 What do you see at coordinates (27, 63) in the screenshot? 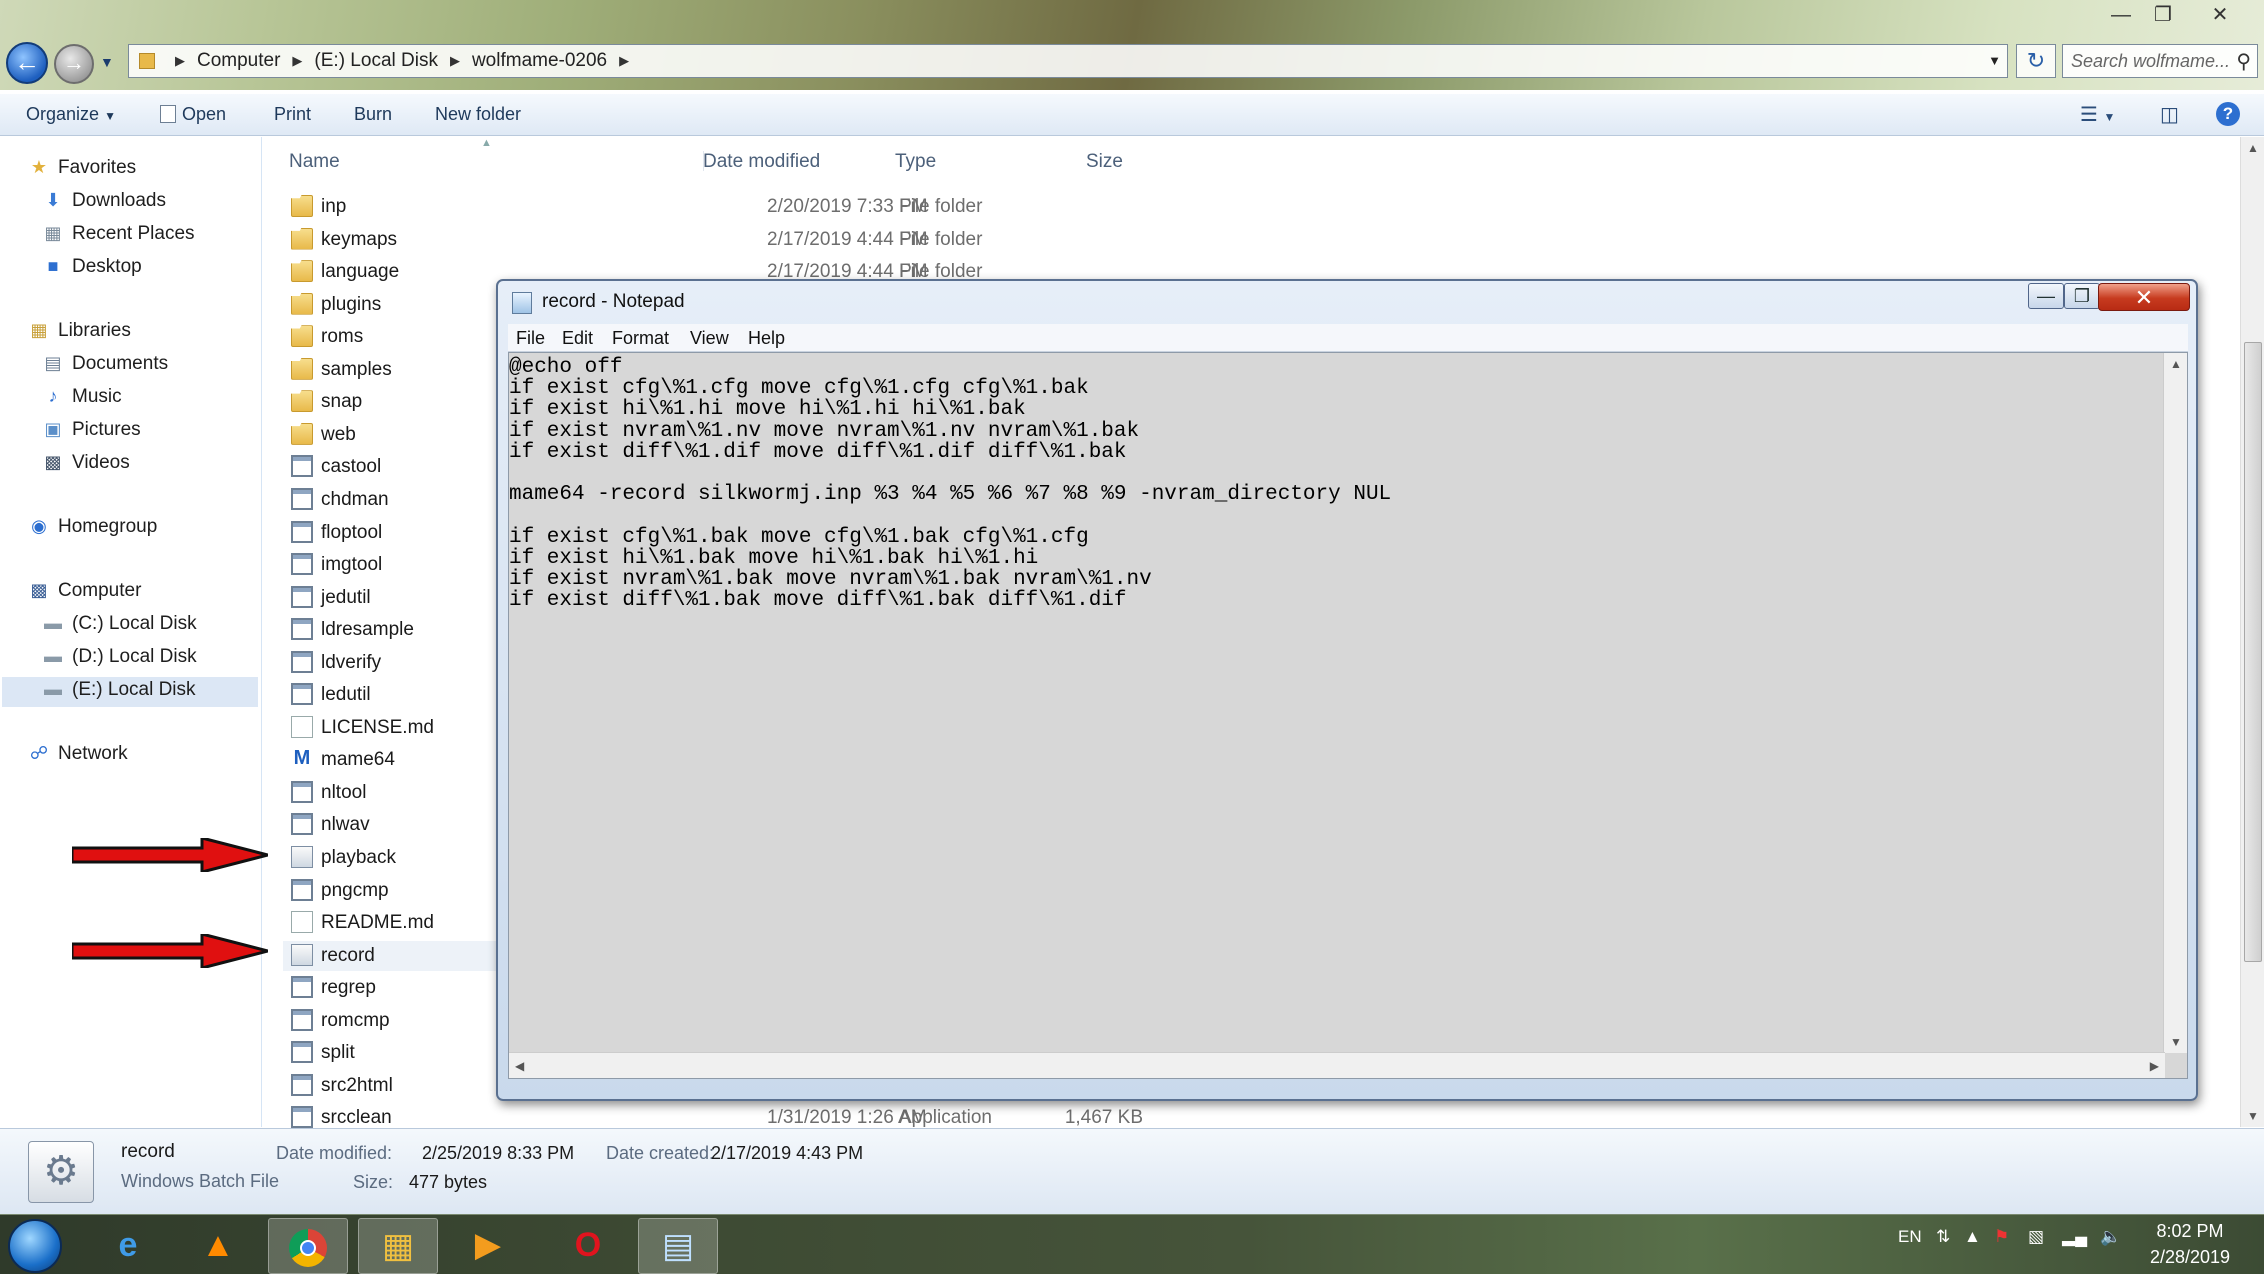
I see `back-button: ←` at bounding box center [27, 63].